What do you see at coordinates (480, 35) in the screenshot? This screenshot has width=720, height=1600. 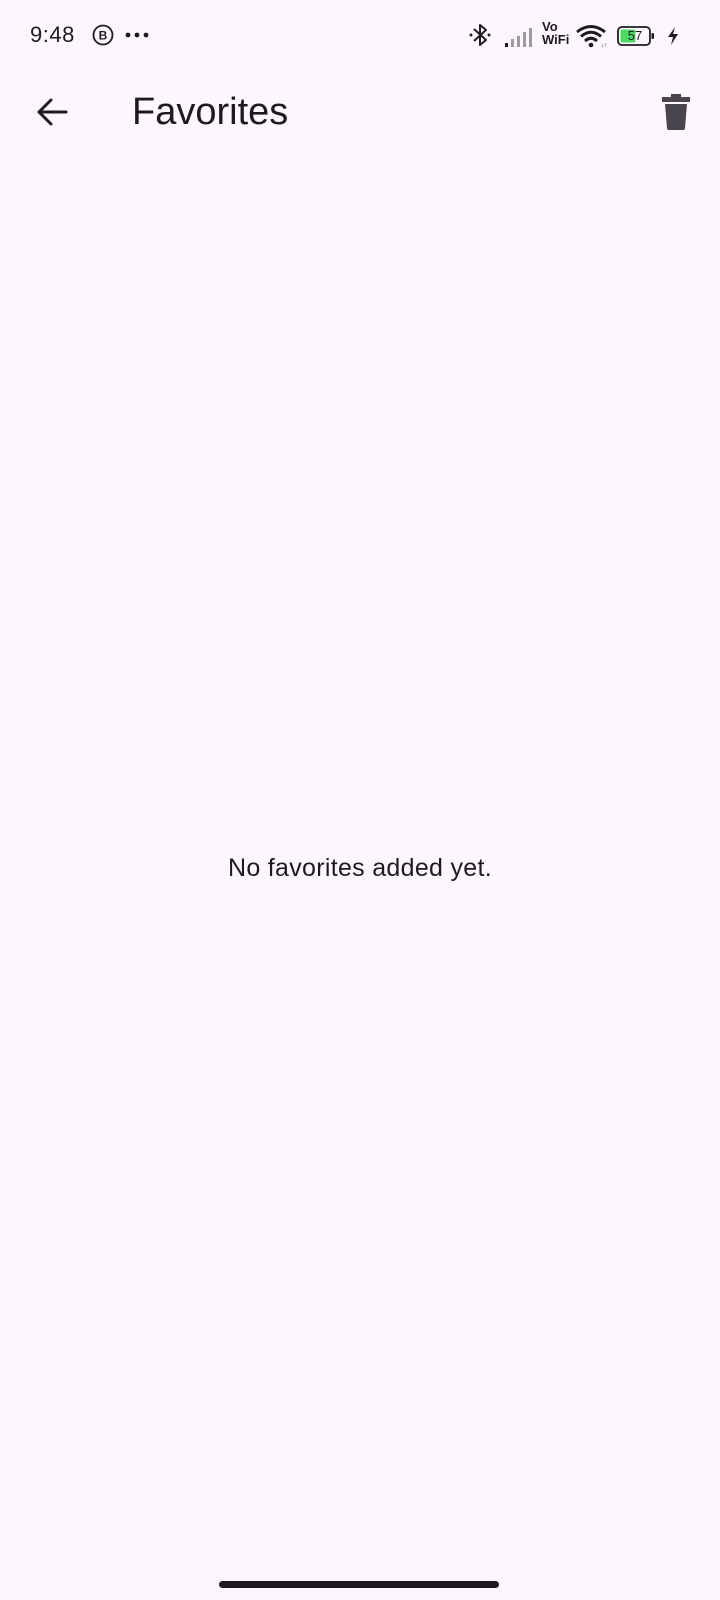 I see `bluetooth-icon` at bounding box center [480, 35].